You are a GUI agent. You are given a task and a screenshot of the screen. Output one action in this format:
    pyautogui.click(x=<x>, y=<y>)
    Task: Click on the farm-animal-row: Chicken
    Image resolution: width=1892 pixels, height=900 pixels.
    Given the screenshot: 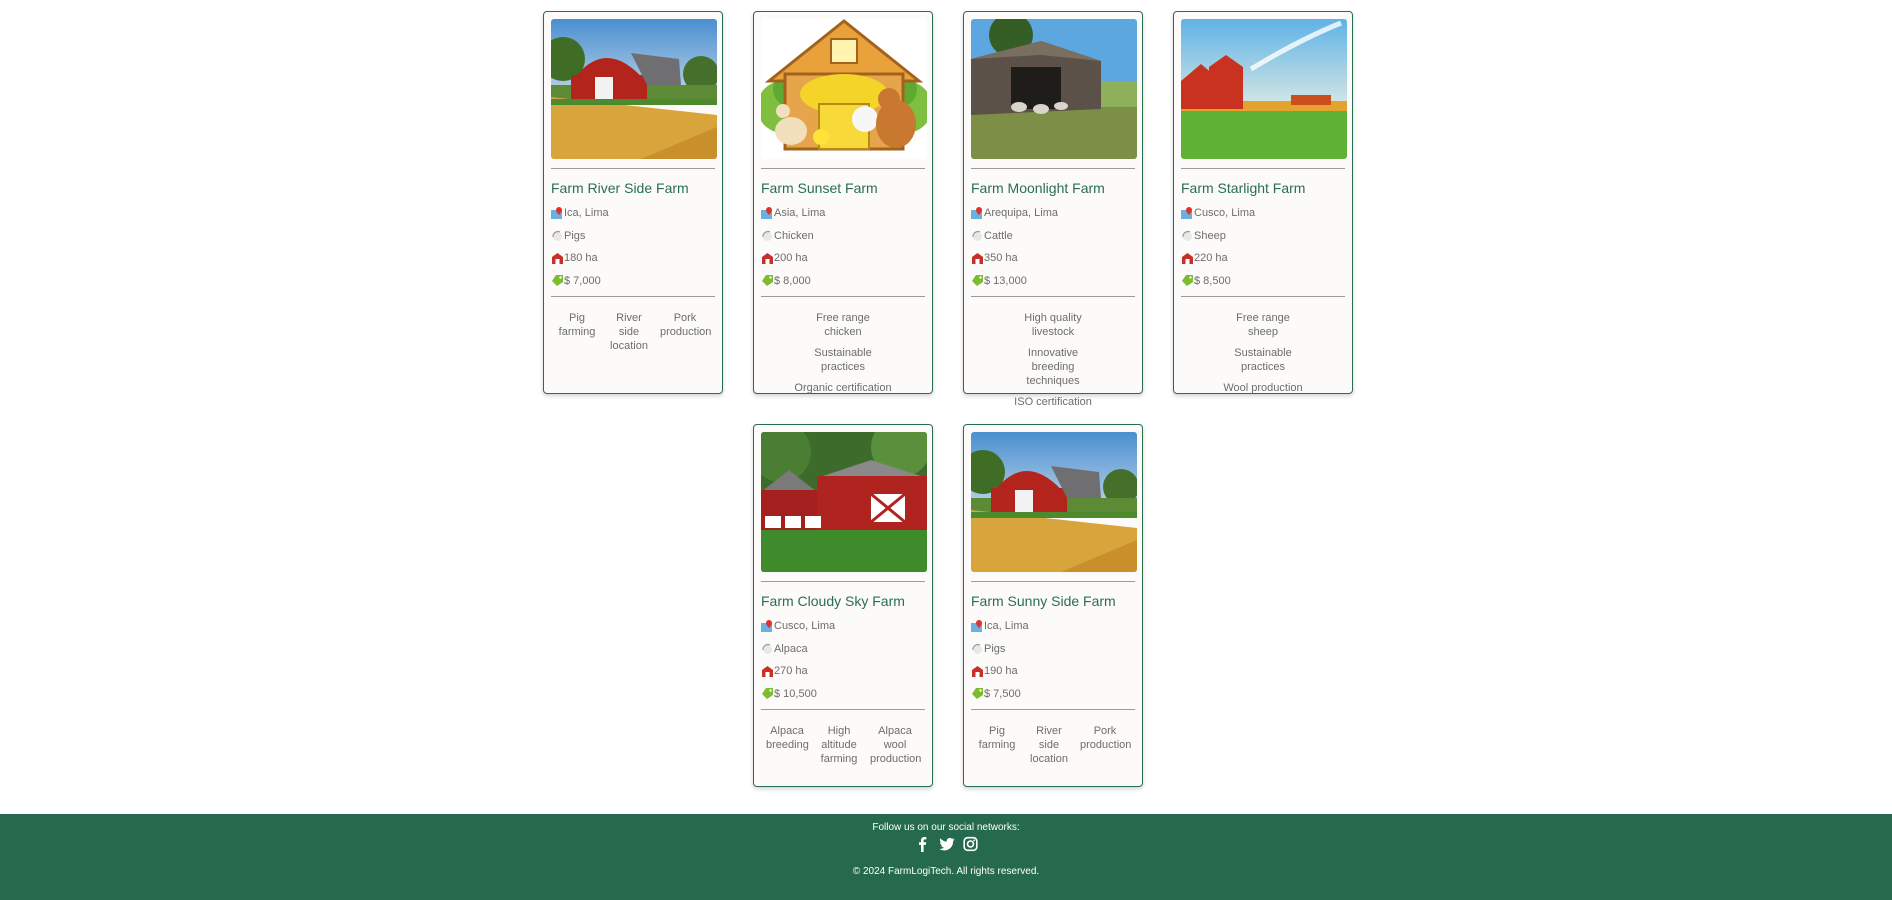 What is the action you would take?
    pyautogui.click(x=843, y=236)
    